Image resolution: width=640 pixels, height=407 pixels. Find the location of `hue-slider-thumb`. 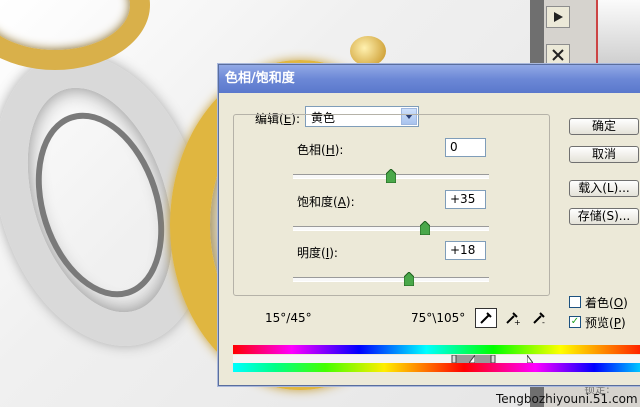

hue-slider-thumb is located at coordinates (391, 176).